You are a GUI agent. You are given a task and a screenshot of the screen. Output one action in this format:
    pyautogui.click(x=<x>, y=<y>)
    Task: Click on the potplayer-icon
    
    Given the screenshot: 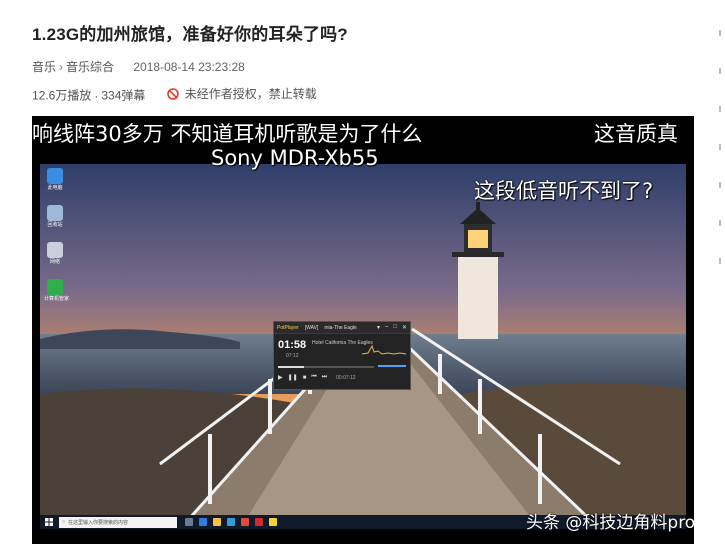 What is the action you would take?
    pyautogui.click(x=273, y=522)
    